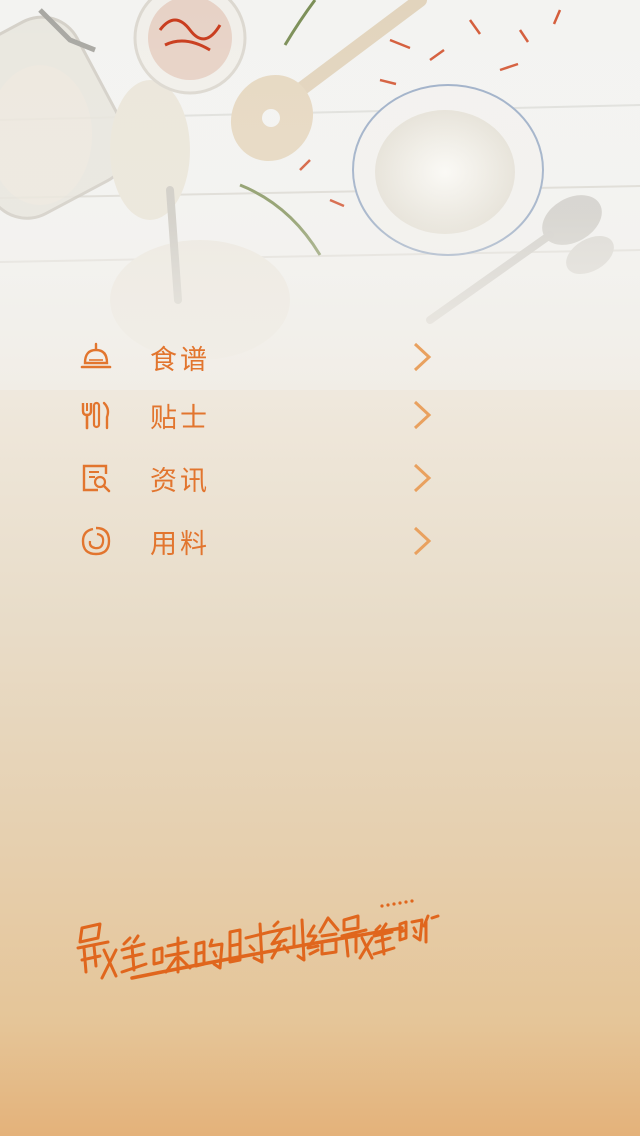  Describe the element at coordinates (180, 360) in the screenshot. I see `menu-item-label: 食谱` at that location.